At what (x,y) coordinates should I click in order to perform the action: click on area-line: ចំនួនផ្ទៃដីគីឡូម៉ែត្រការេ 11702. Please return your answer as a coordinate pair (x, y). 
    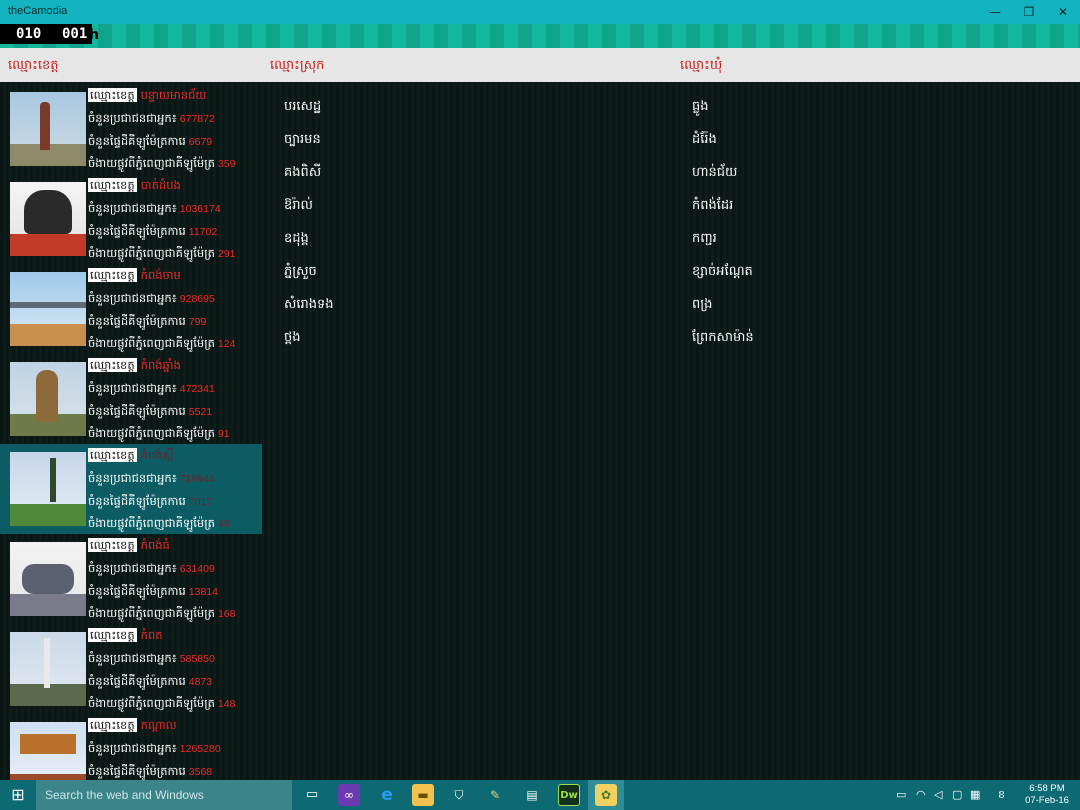
    Looking at the image, I should click on (152, 232).